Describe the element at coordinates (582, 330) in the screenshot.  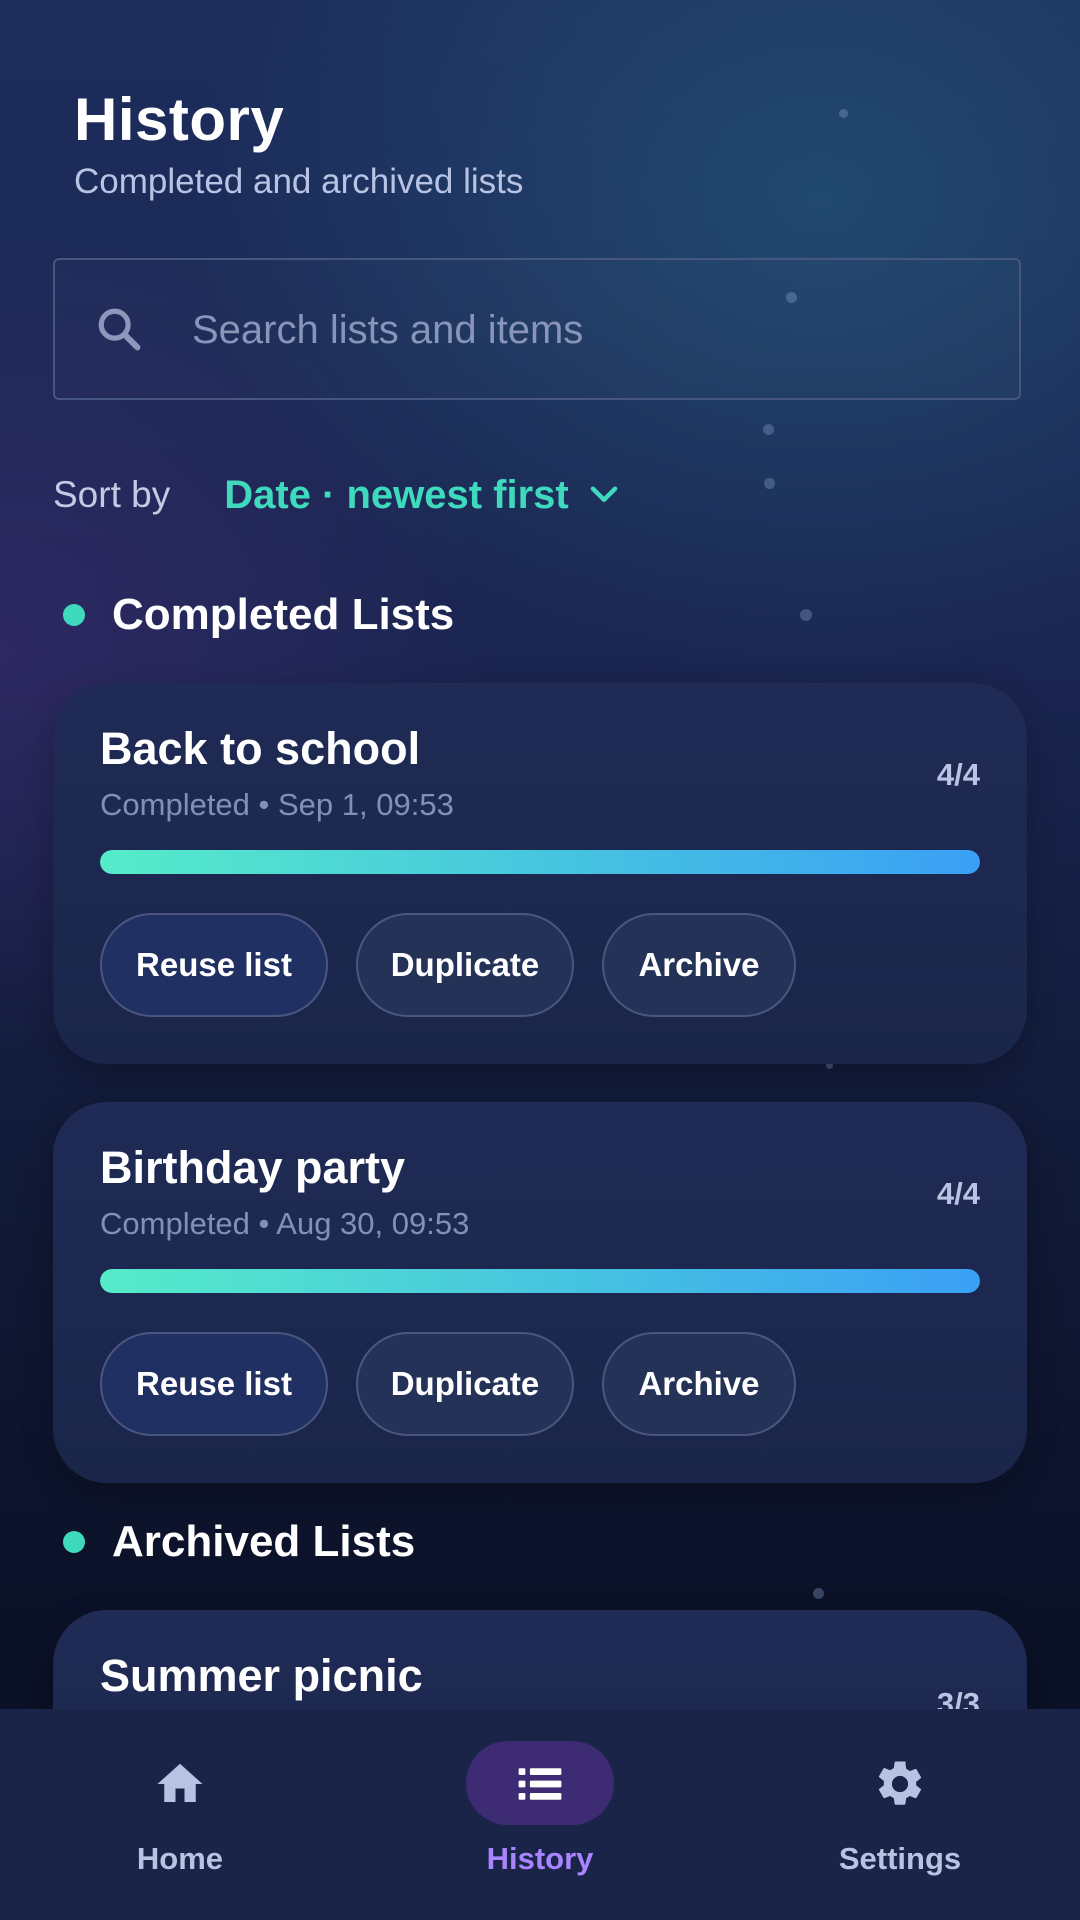
I see `search-input` at that location.